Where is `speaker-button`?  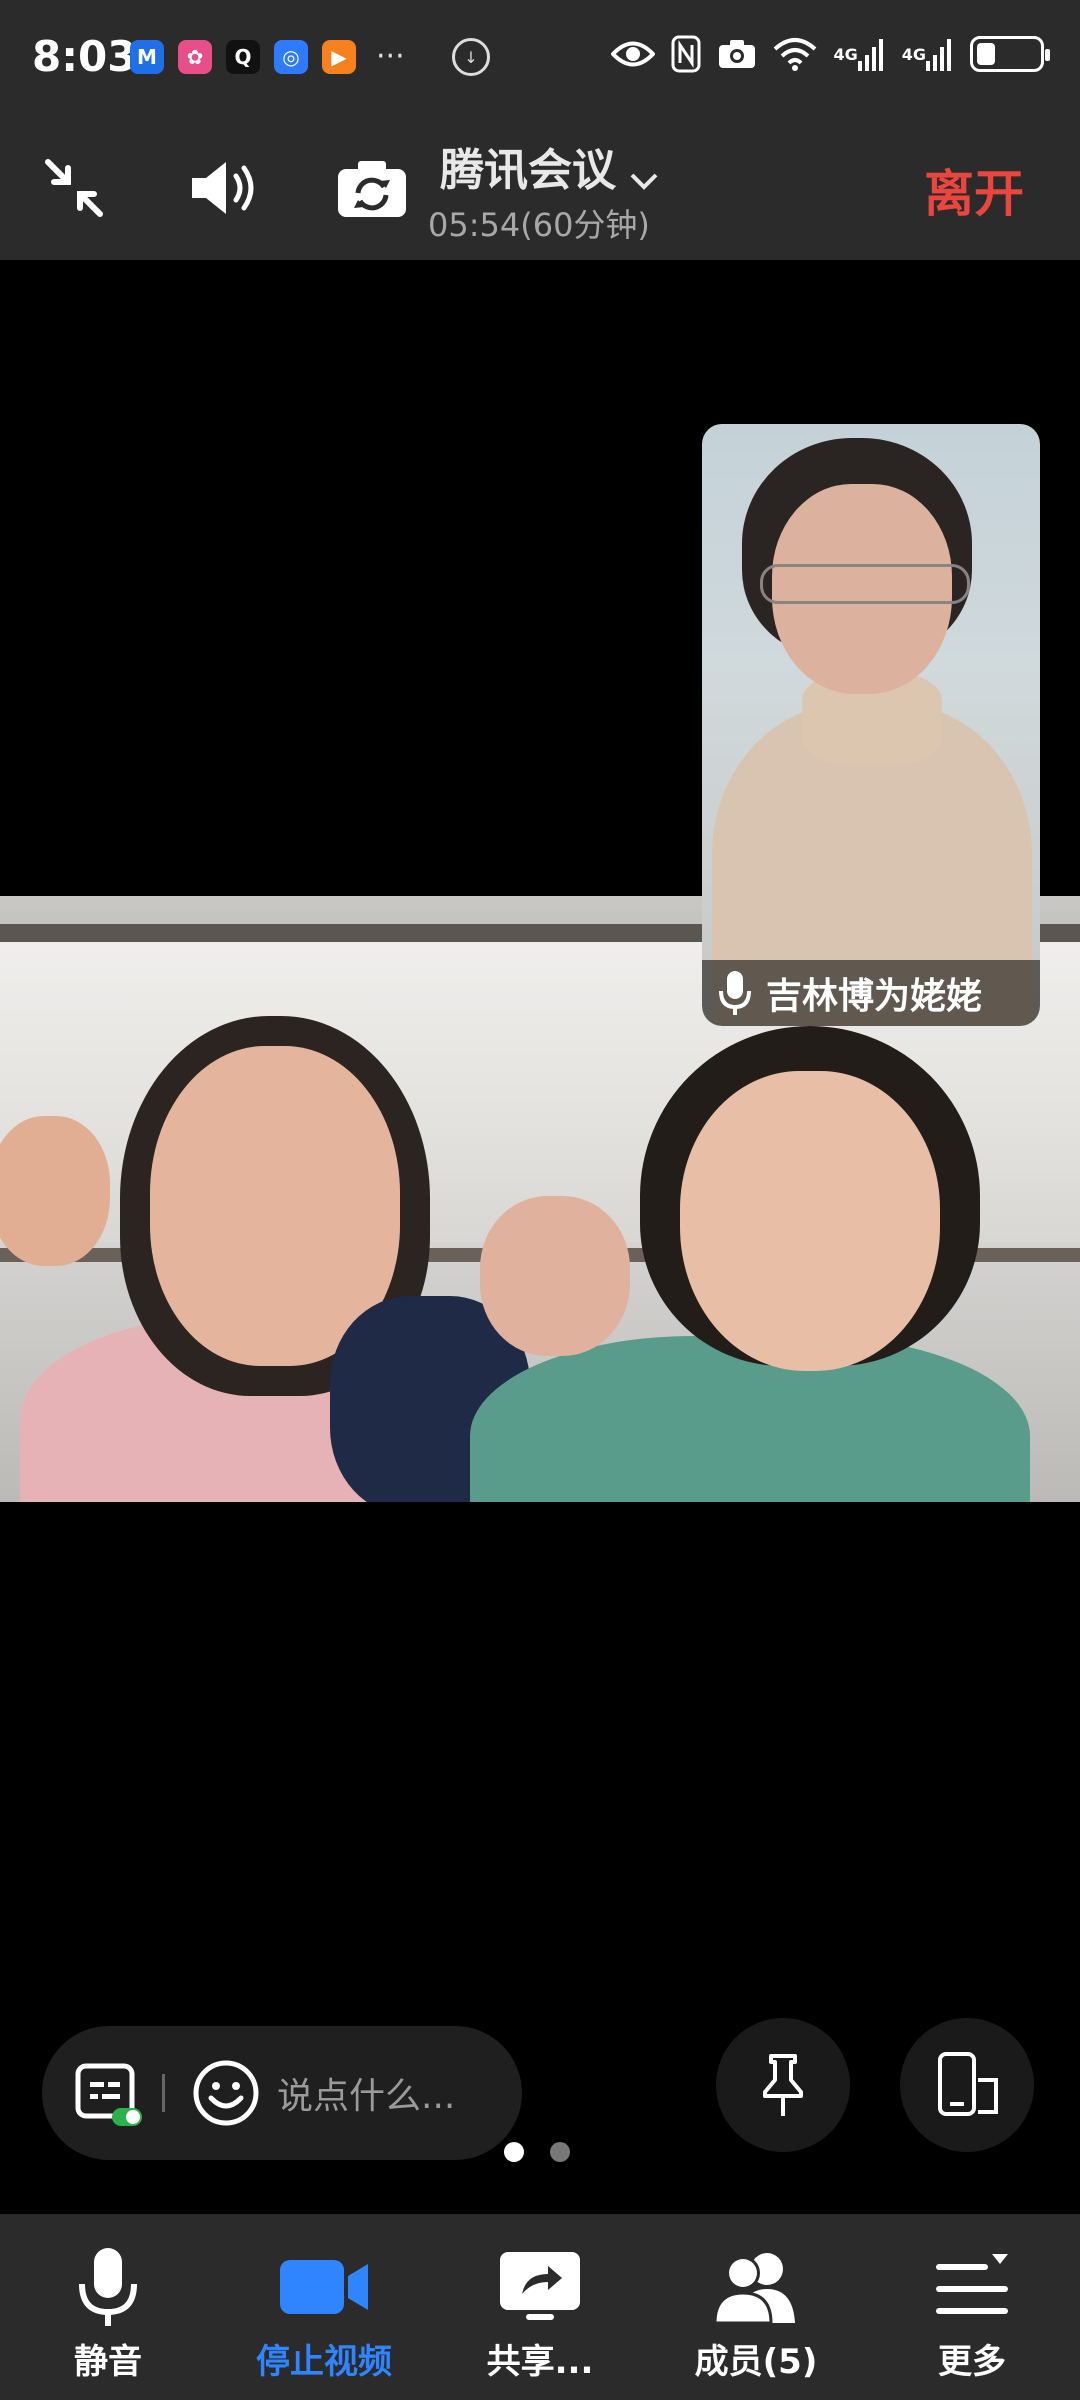 speaker-button is located at coordinates (224, 188).